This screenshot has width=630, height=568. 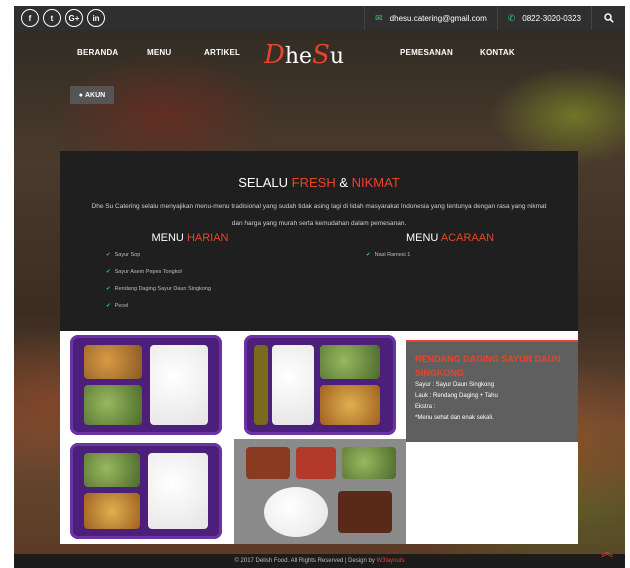 What do you see at coordinates (52, 18) in the screenshot?
I see `twitter-icon: t` at bounding box center [52, 18].